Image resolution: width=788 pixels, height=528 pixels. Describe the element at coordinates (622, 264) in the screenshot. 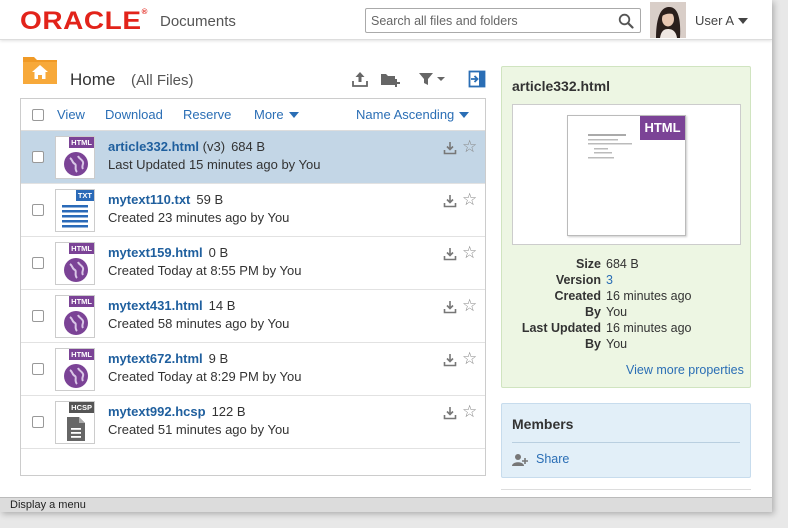

I see `property-value: 684 B` at that location.